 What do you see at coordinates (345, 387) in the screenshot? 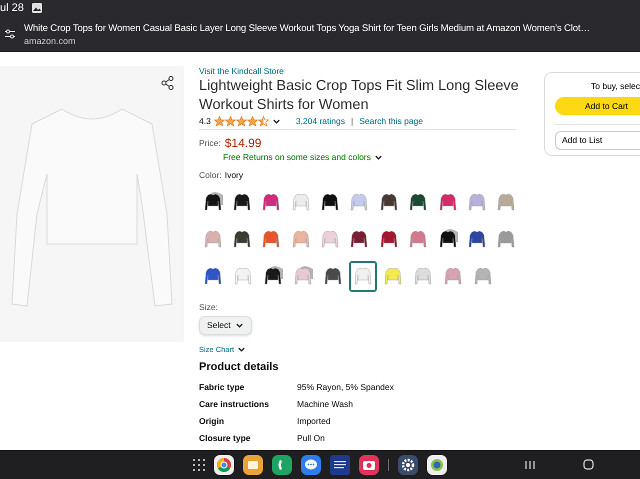
I see `detail-value: 95% Rayon, 5% Spandex` at bounding box center [345, 387].